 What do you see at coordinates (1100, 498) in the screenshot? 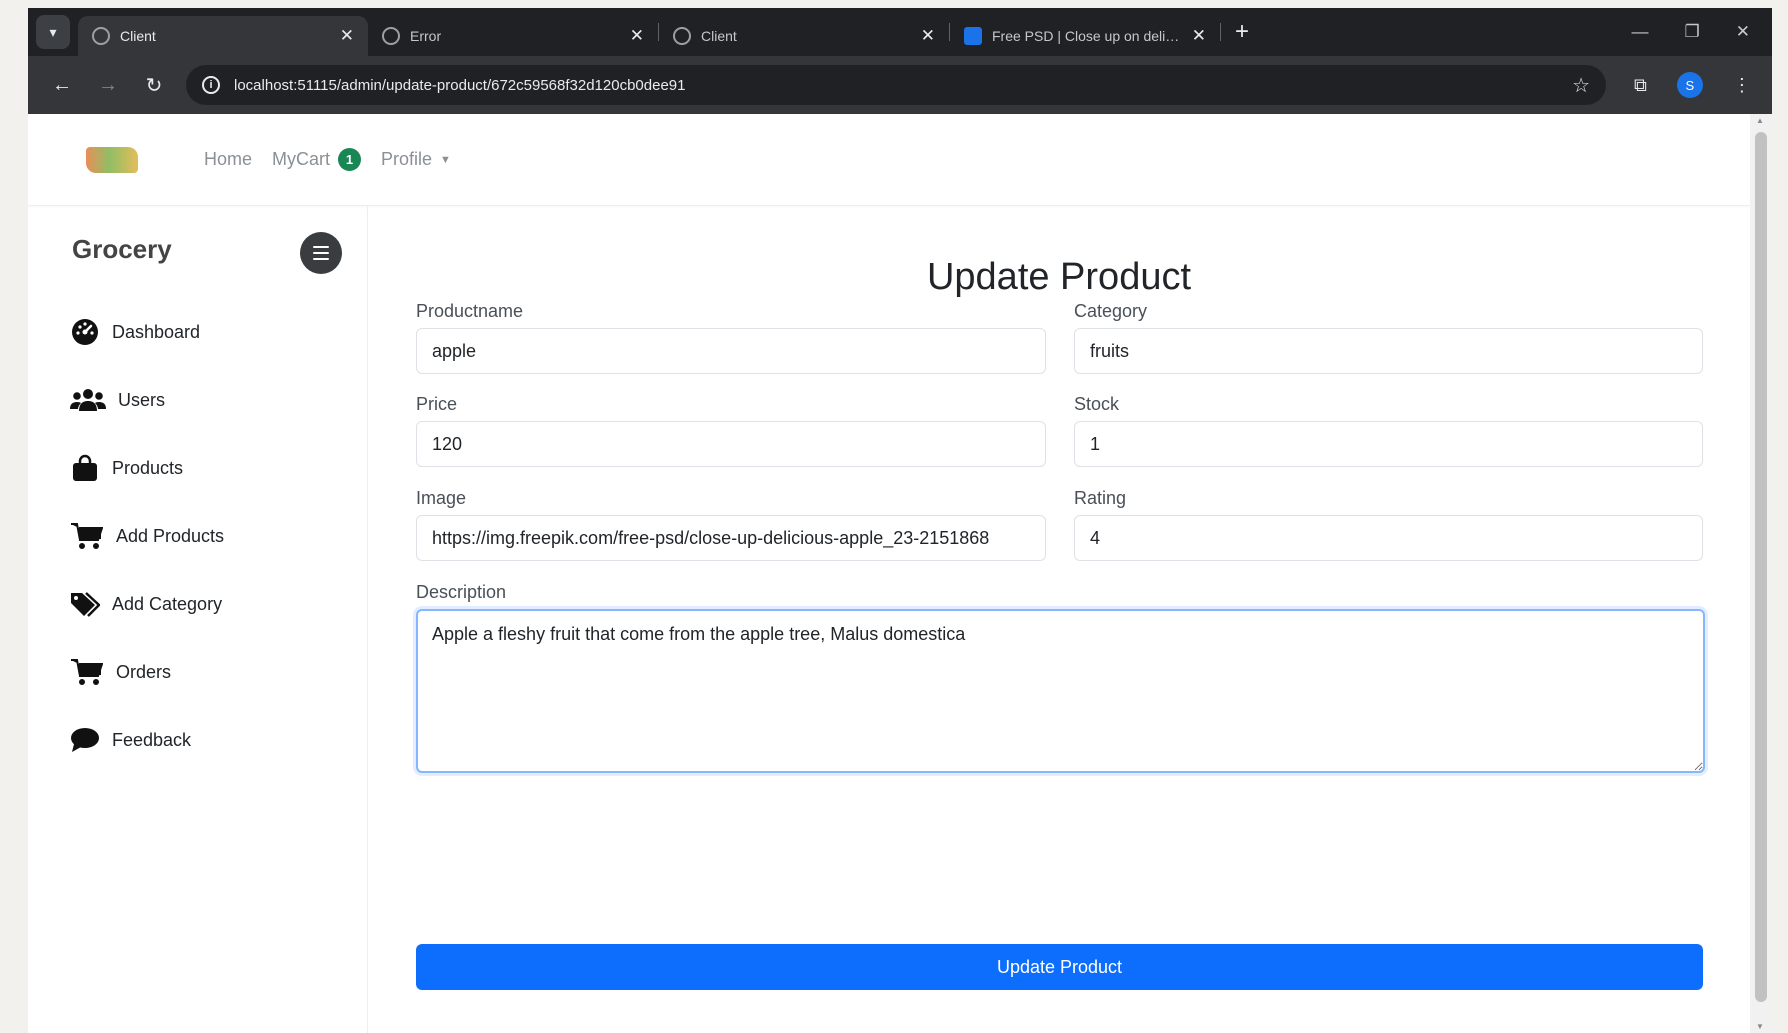
I see `rating-label: Rating` at bounding box center [1100, 498].